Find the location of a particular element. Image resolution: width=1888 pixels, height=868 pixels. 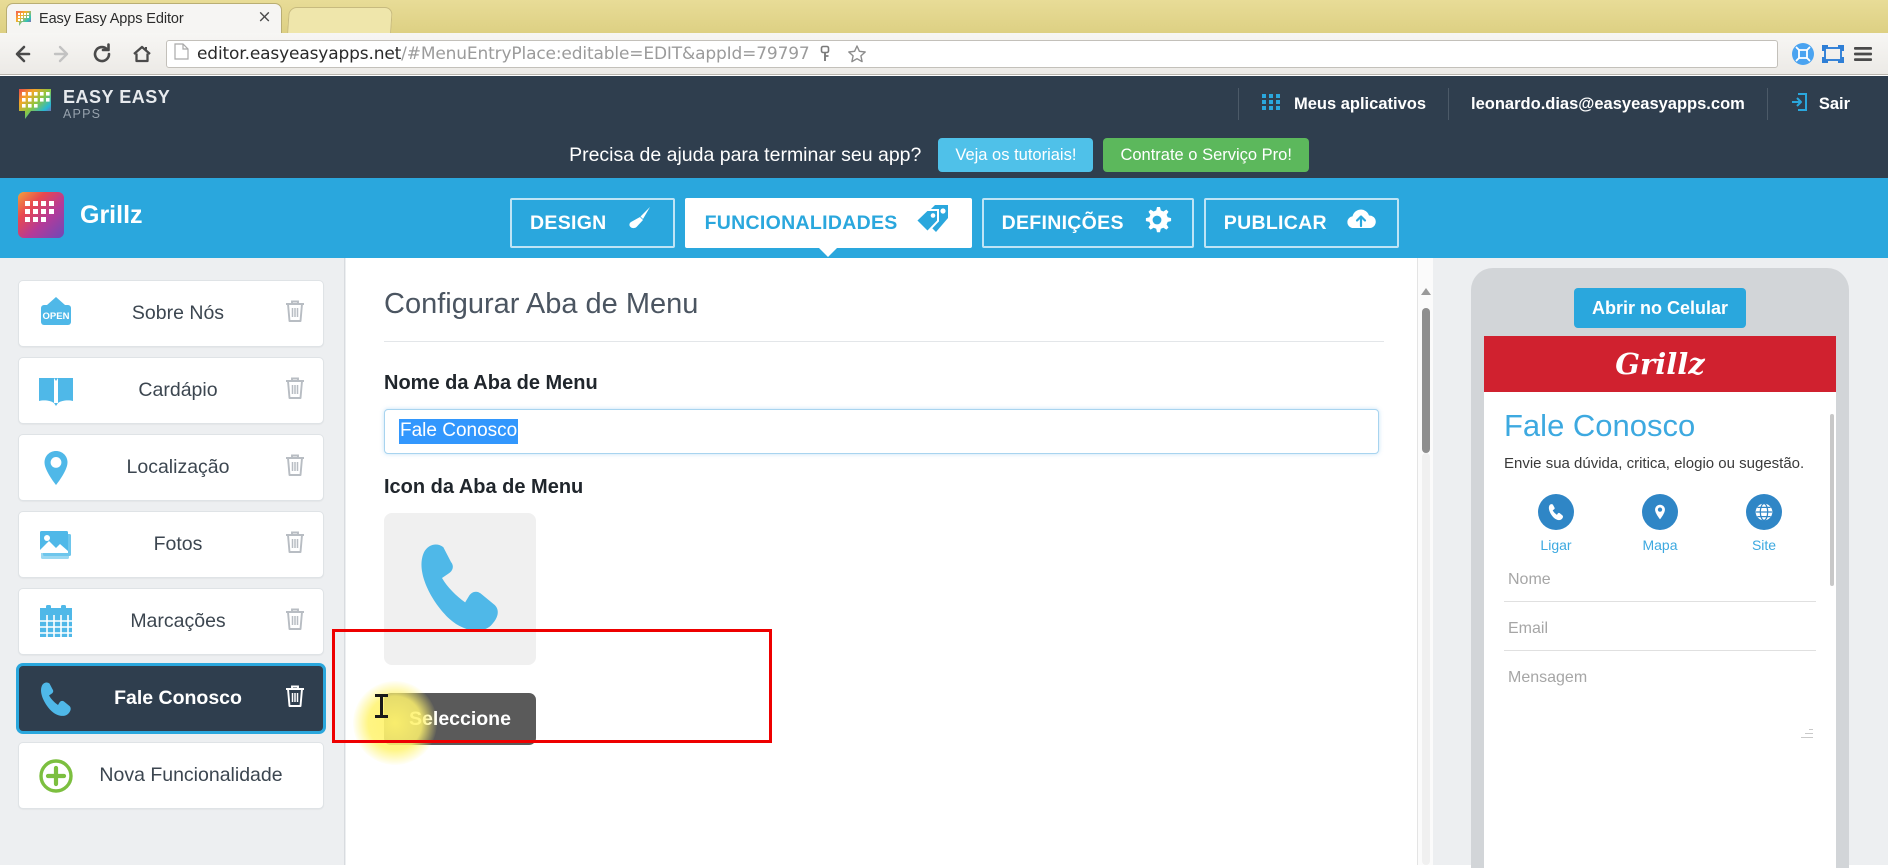

preview-action-label: Site is located at coordinates (1764, 545).